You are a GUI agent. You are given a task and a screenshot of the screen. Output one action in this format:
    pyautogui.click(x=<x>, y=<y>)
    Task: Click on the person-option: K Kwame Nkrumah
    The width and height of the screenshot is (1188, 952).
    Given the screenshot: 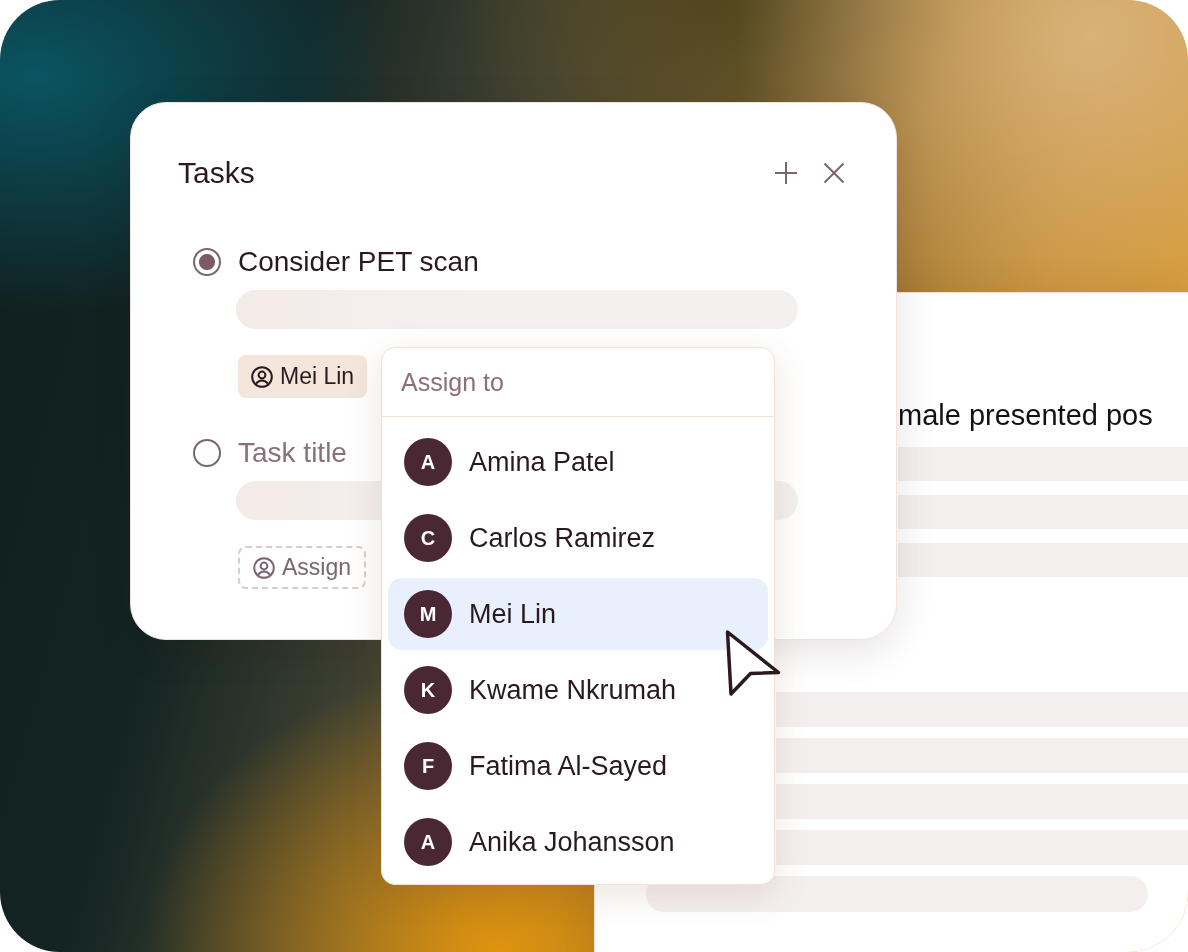 What is the action you would take?
    pyautogui.click(x=578, y=690)
    